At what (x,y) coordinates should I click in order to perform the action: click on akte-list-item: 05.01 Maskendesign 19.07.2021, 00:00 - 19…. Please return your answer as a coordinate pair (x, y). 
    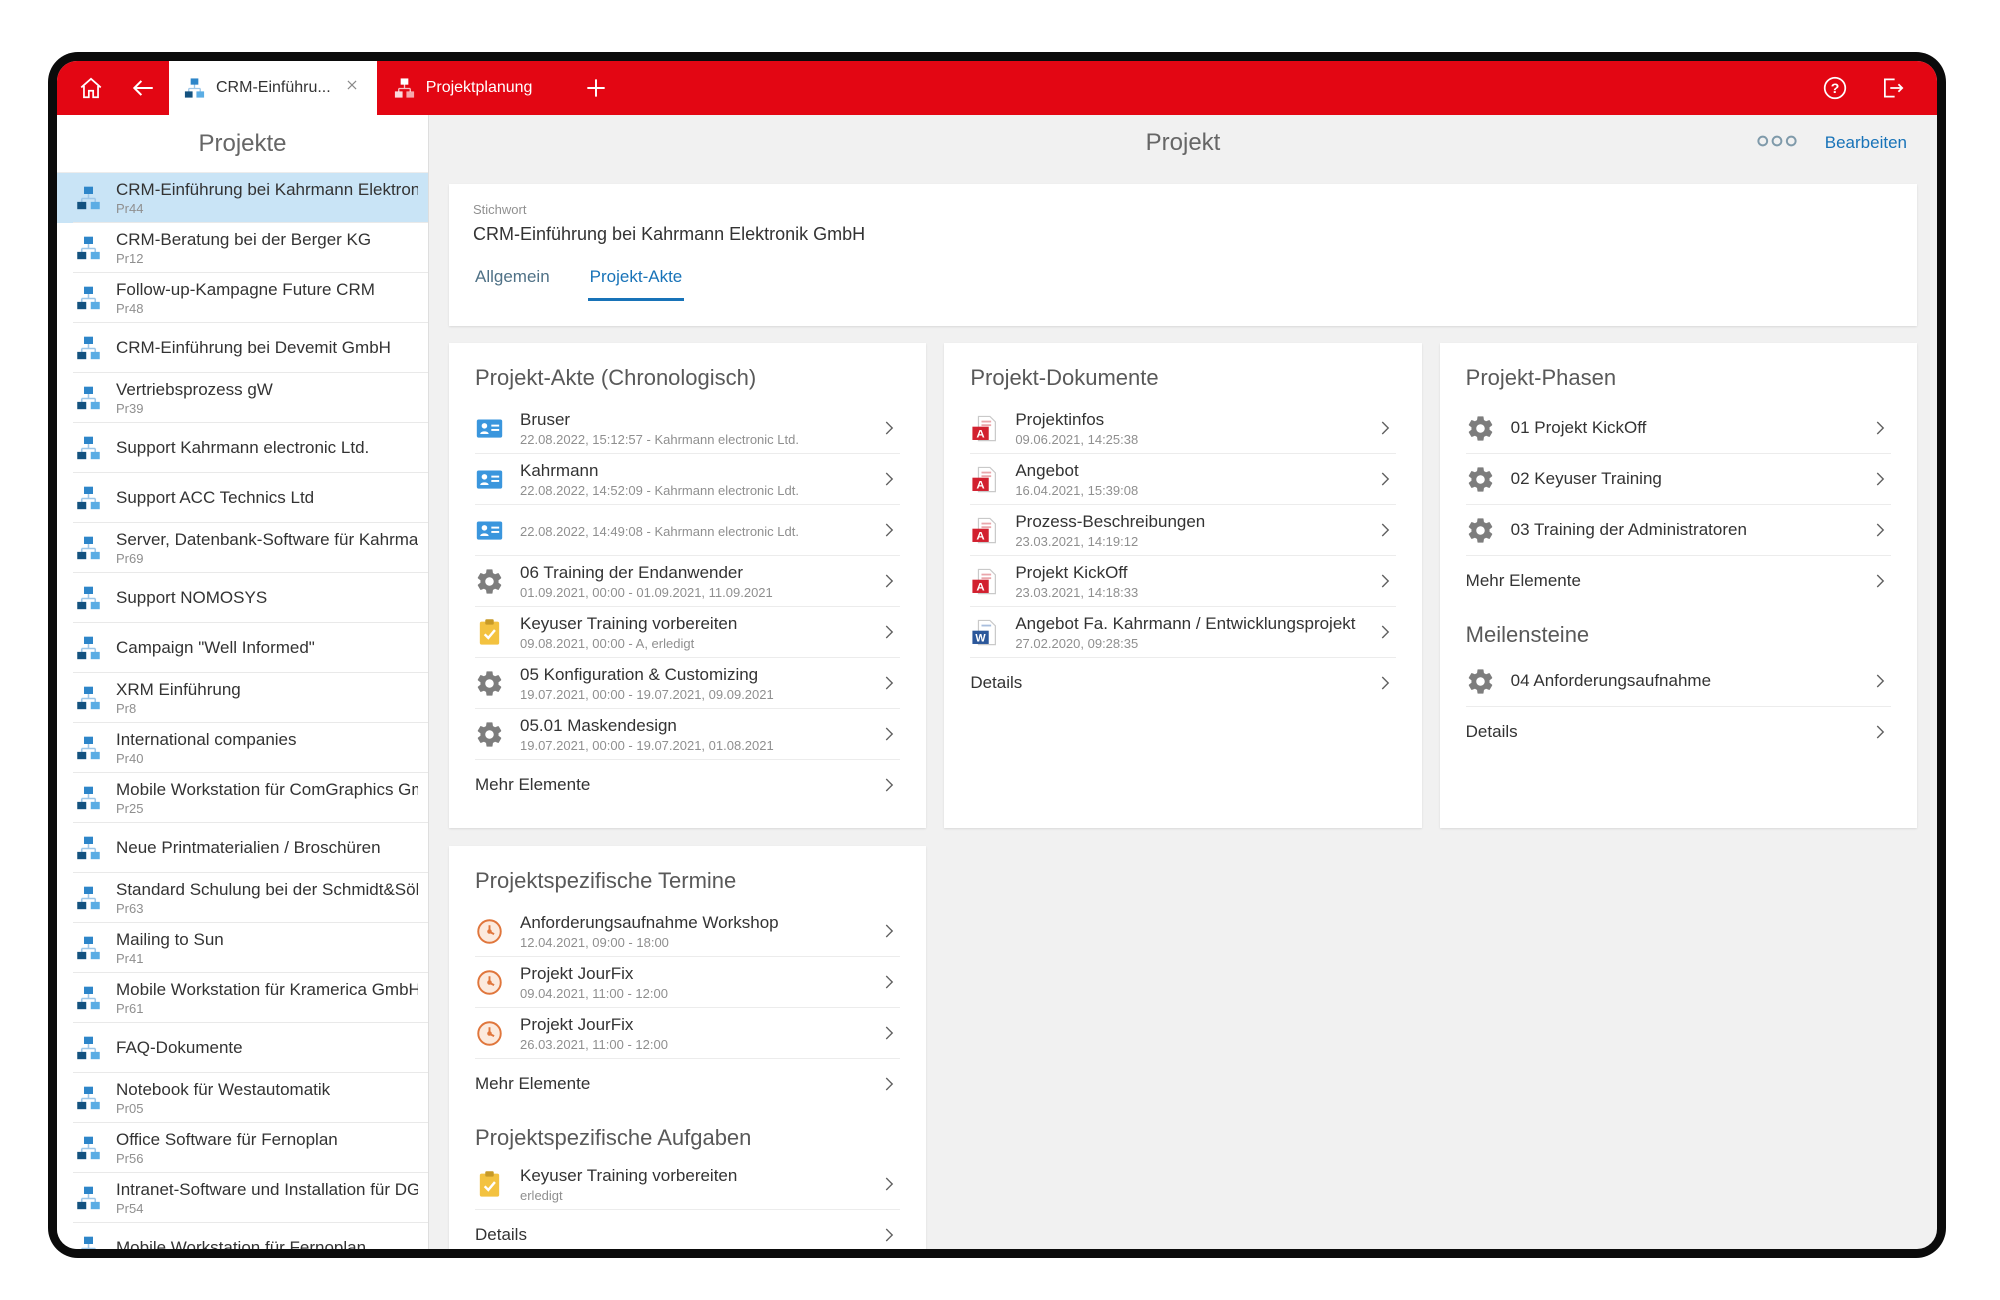
    Looking at the image, I should click on (688, 734).